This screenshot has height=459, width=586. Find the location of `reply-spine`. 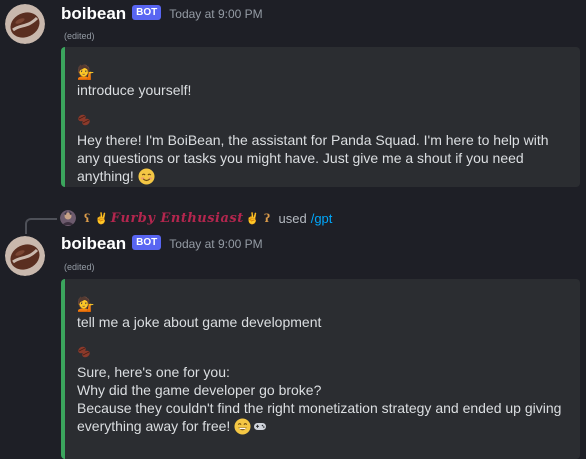

reply-spine is located at coordinates (41, 226).